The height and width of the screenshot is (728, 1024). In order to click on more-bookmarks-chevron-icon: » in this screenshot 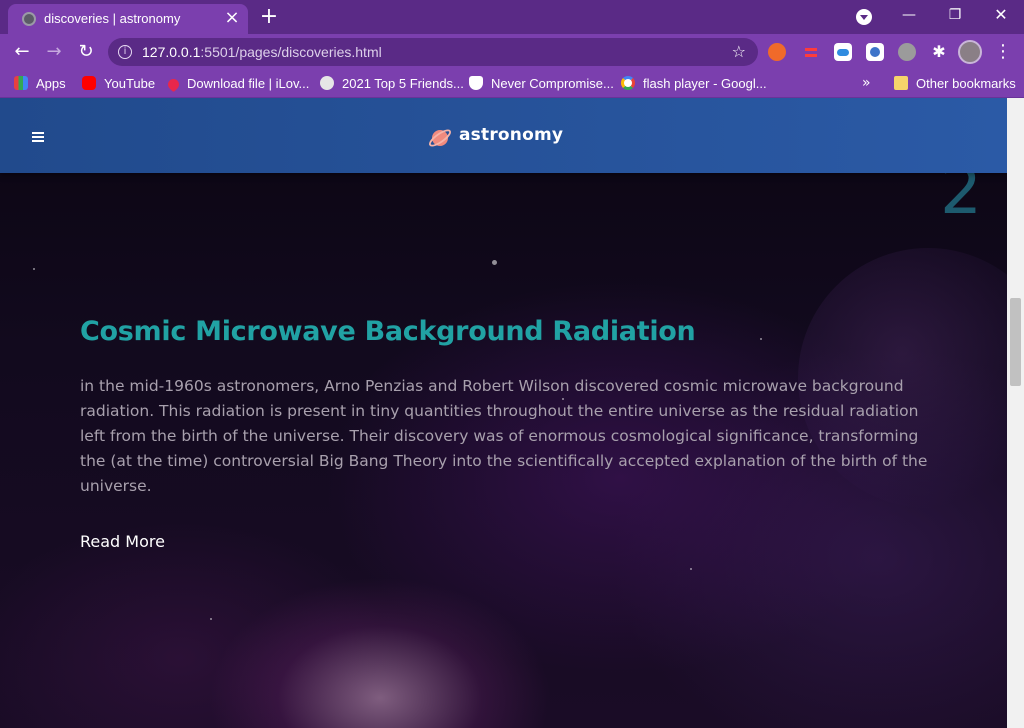, I will do `click(866, 83)`.